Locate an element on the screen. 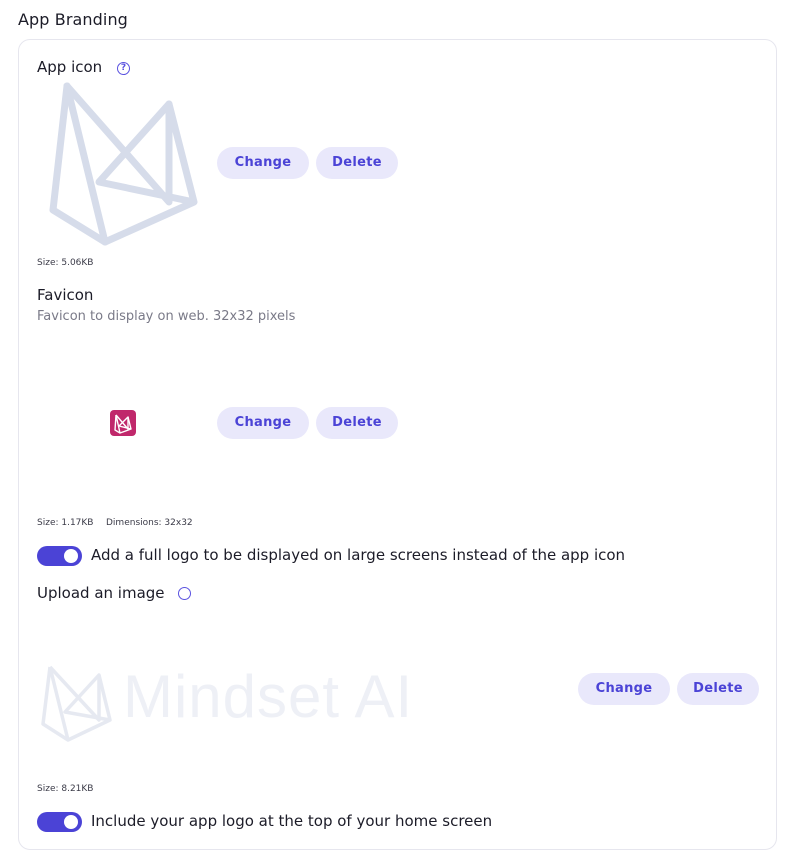  app-icon-delete-button: Delete is located at coordinates (357, 163).